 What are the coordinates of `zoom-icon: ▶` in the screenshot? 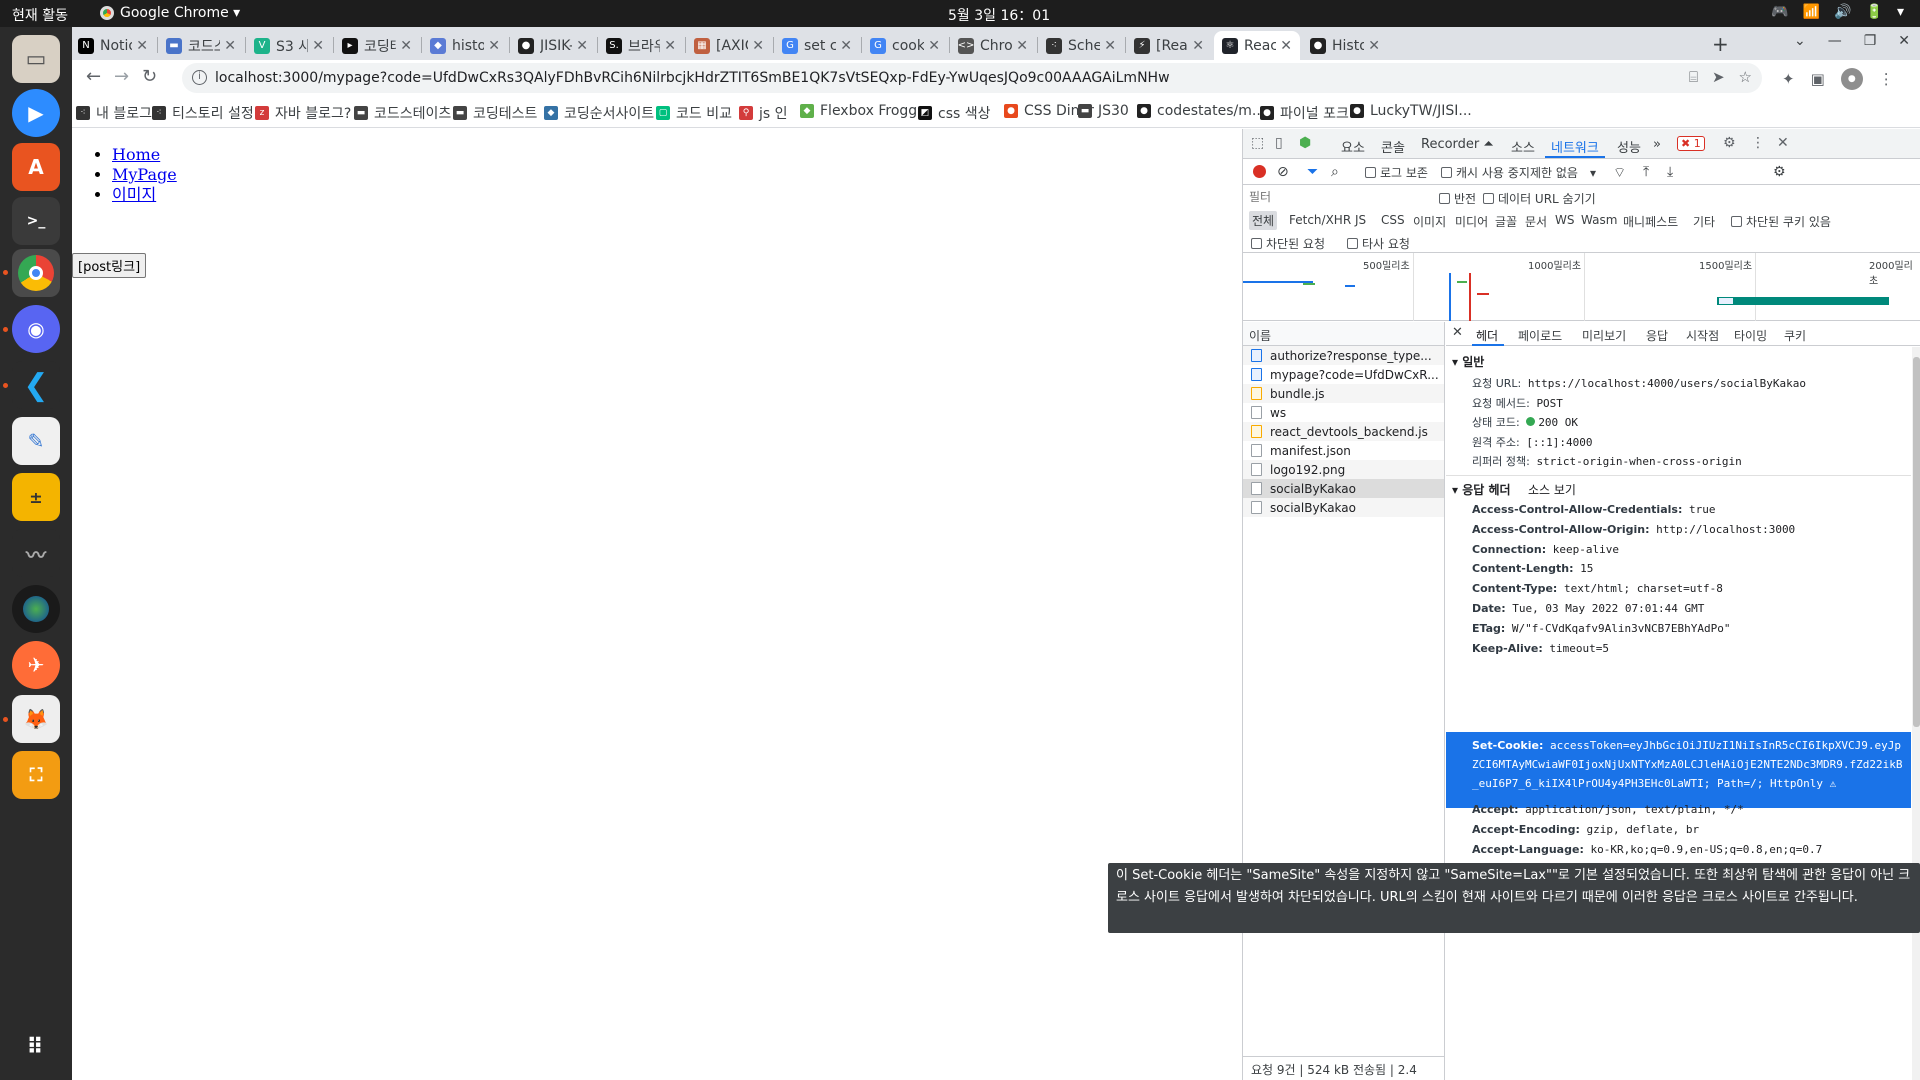 It's located at (36, 113).